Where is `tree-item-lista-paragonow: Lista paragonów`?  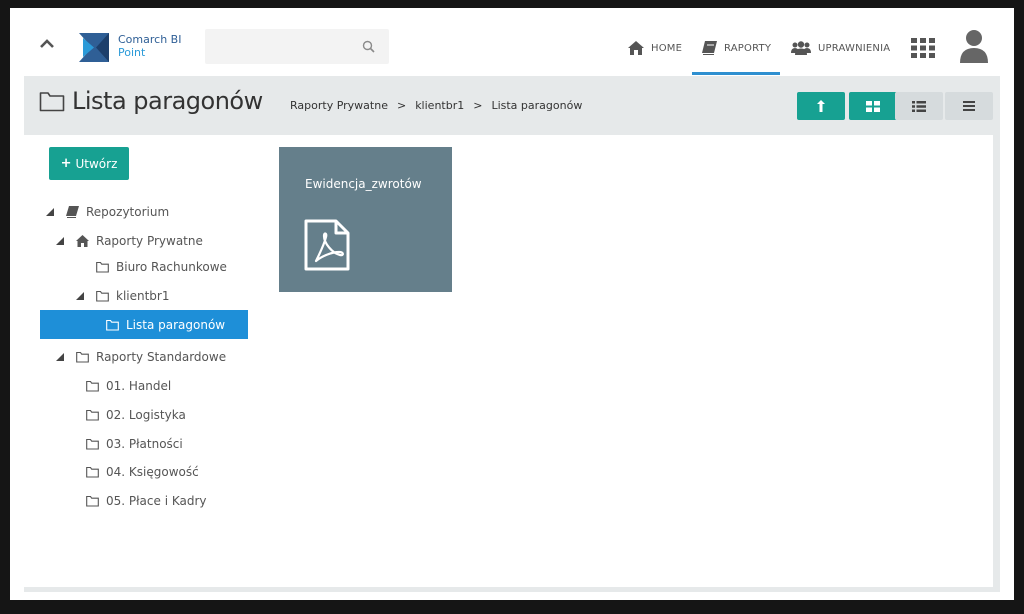
tree-item-lista-paragonow: Lista paragonów is located at coordinates (144, 324).